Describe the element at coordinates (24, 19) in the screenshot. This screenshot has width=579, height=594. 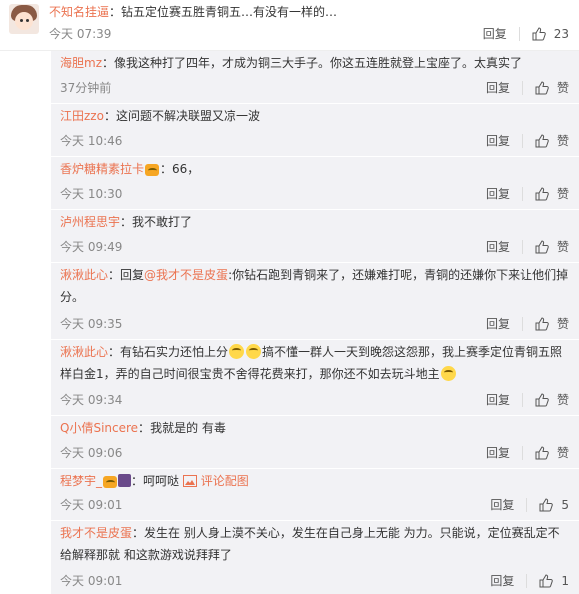
I see `avatar` at that location.